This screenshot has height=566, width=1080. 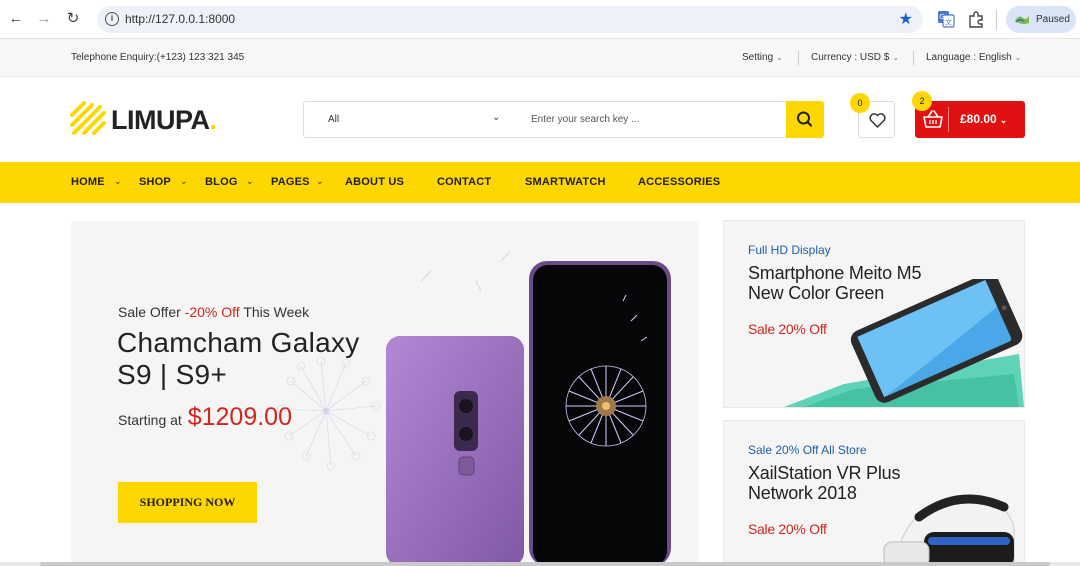 I want to click on site-logo: LIMUPA., so click(x=150, y=119).